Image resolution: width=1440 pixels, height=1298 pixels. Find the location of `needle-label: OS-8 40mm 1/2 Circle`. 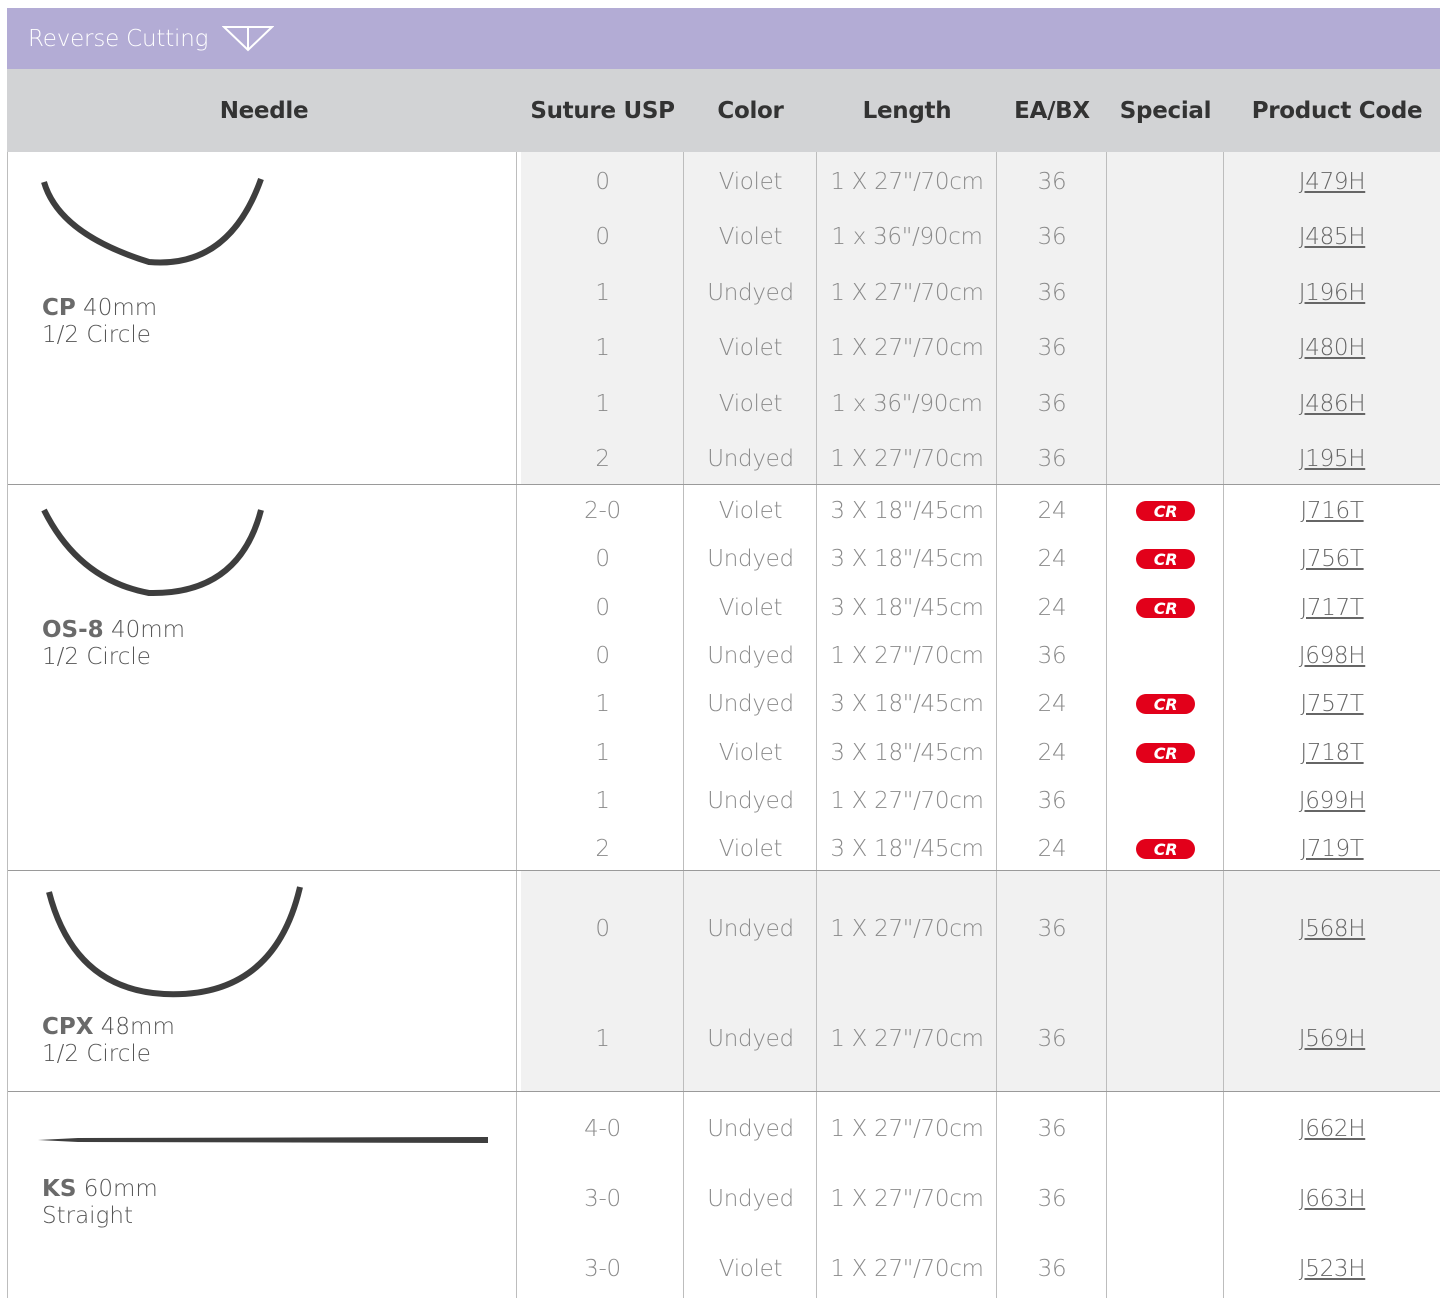

needle-label: OS-8 40mm 1/2 Circle is located at coordinates (113, 644).